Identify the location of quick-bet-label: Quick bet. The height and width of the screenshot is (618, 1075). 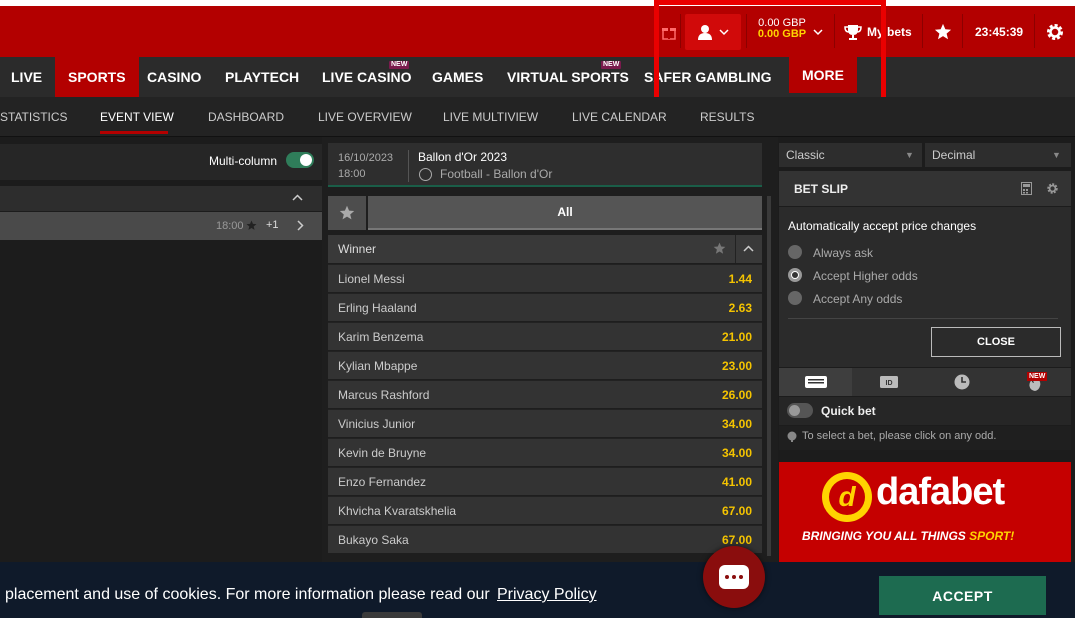
(848, 411).